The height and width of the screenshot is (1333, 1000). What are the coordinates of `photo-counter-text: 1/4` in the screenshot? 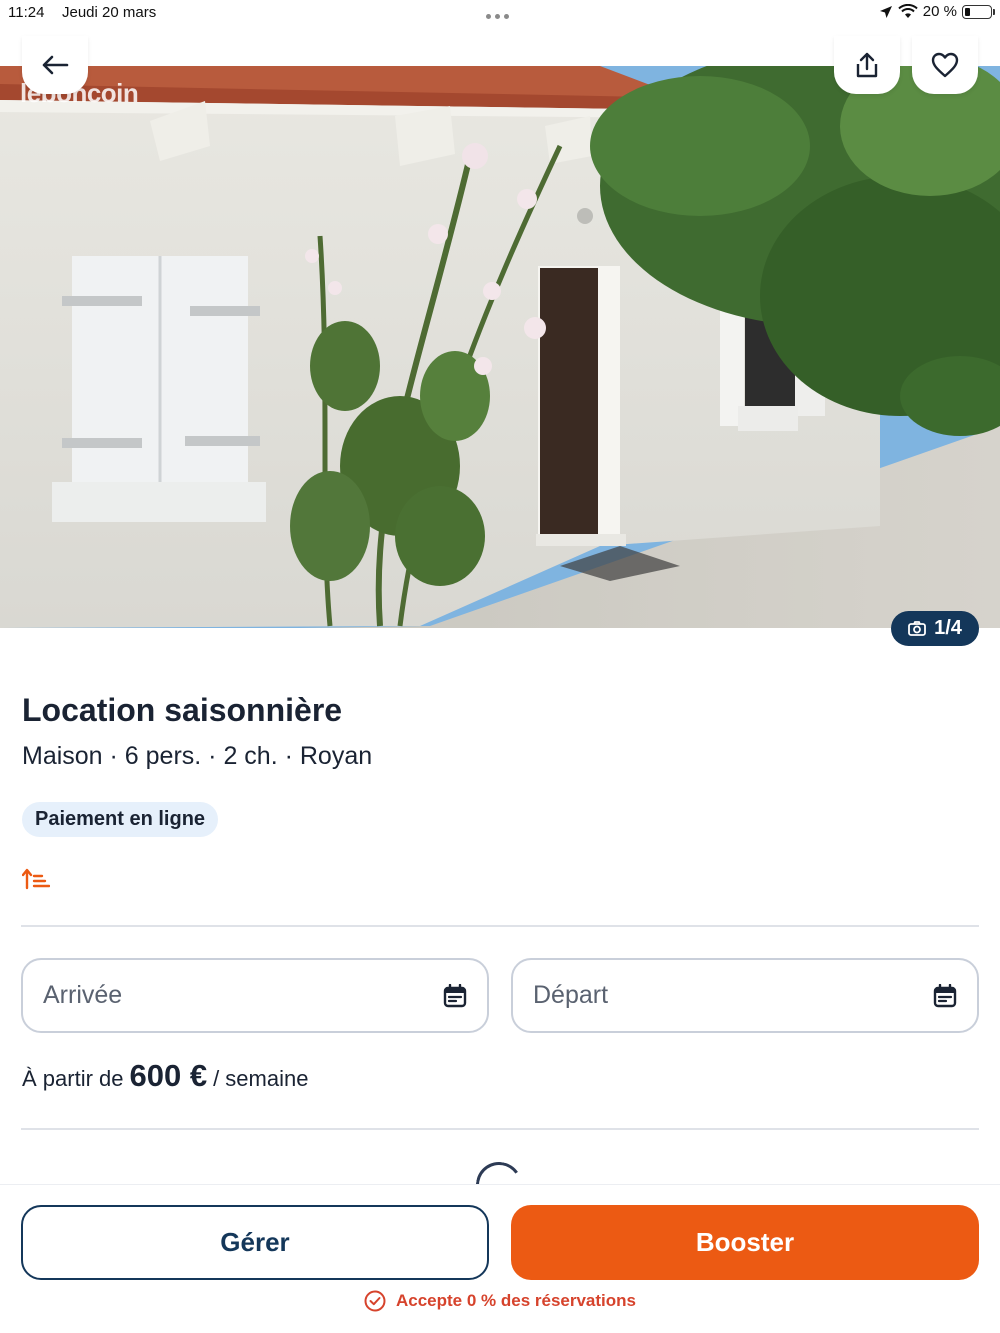 It's located at (948, 628).